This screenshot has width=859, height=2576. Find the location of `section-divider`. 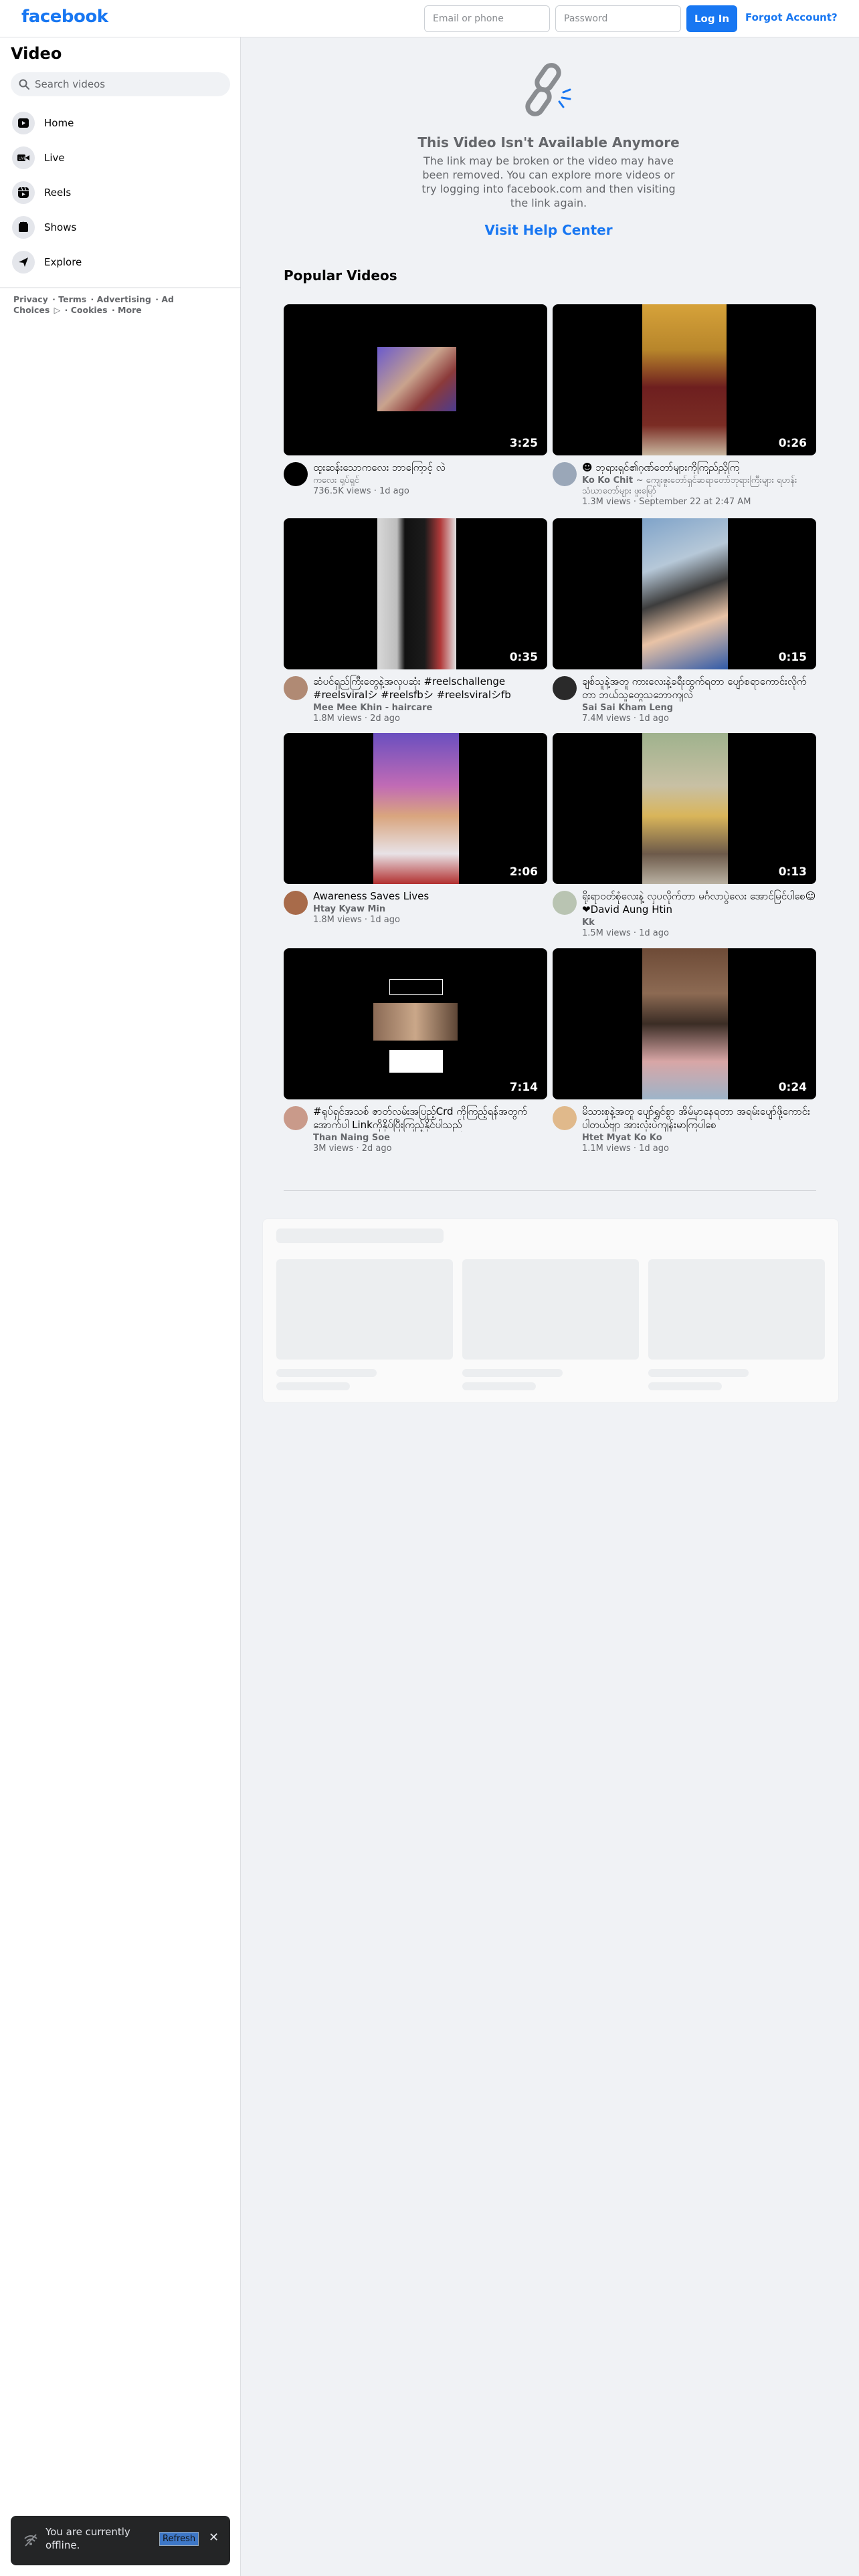

section-divider is located at coordinates (550, 1190).